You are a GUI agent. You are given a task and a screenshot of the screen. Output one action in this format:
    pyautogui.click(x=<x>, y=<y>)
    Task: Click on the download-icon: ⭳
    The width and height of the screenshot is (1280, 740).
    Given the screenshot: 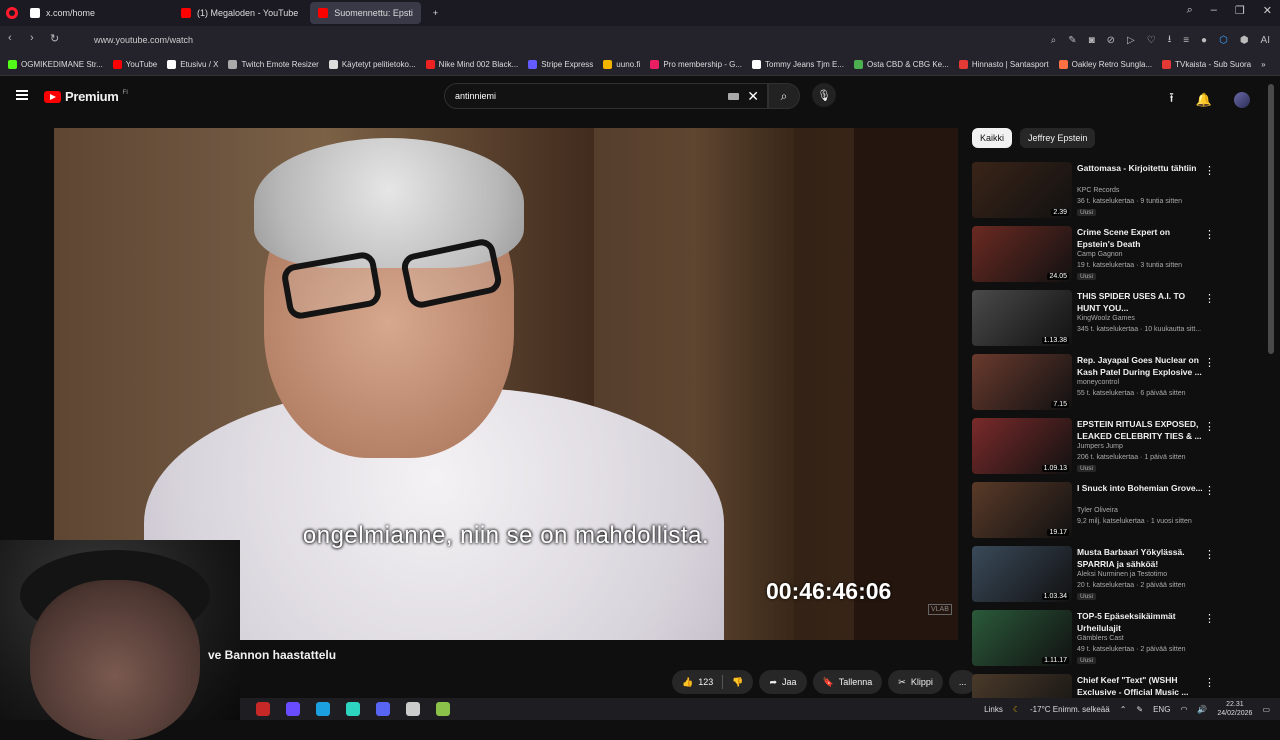 What is the action you would take?
    pyautogui.click(x=1170, y=40)
    